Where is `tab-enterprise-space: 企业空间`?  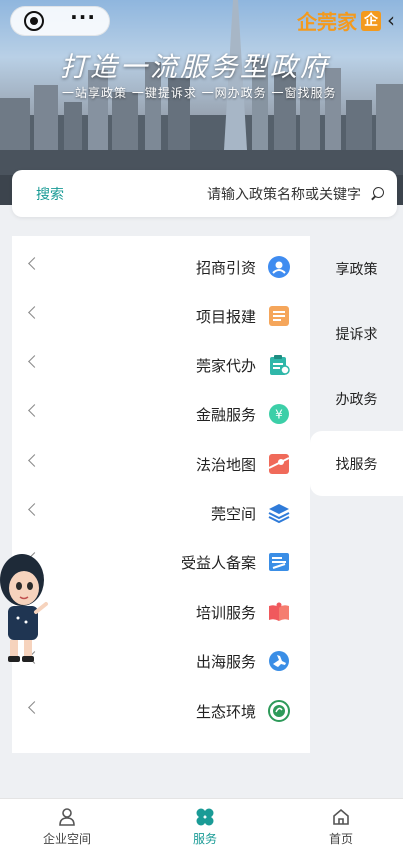
tab-enterprise-space: 企业空间 is located at coordinates (67, 827).